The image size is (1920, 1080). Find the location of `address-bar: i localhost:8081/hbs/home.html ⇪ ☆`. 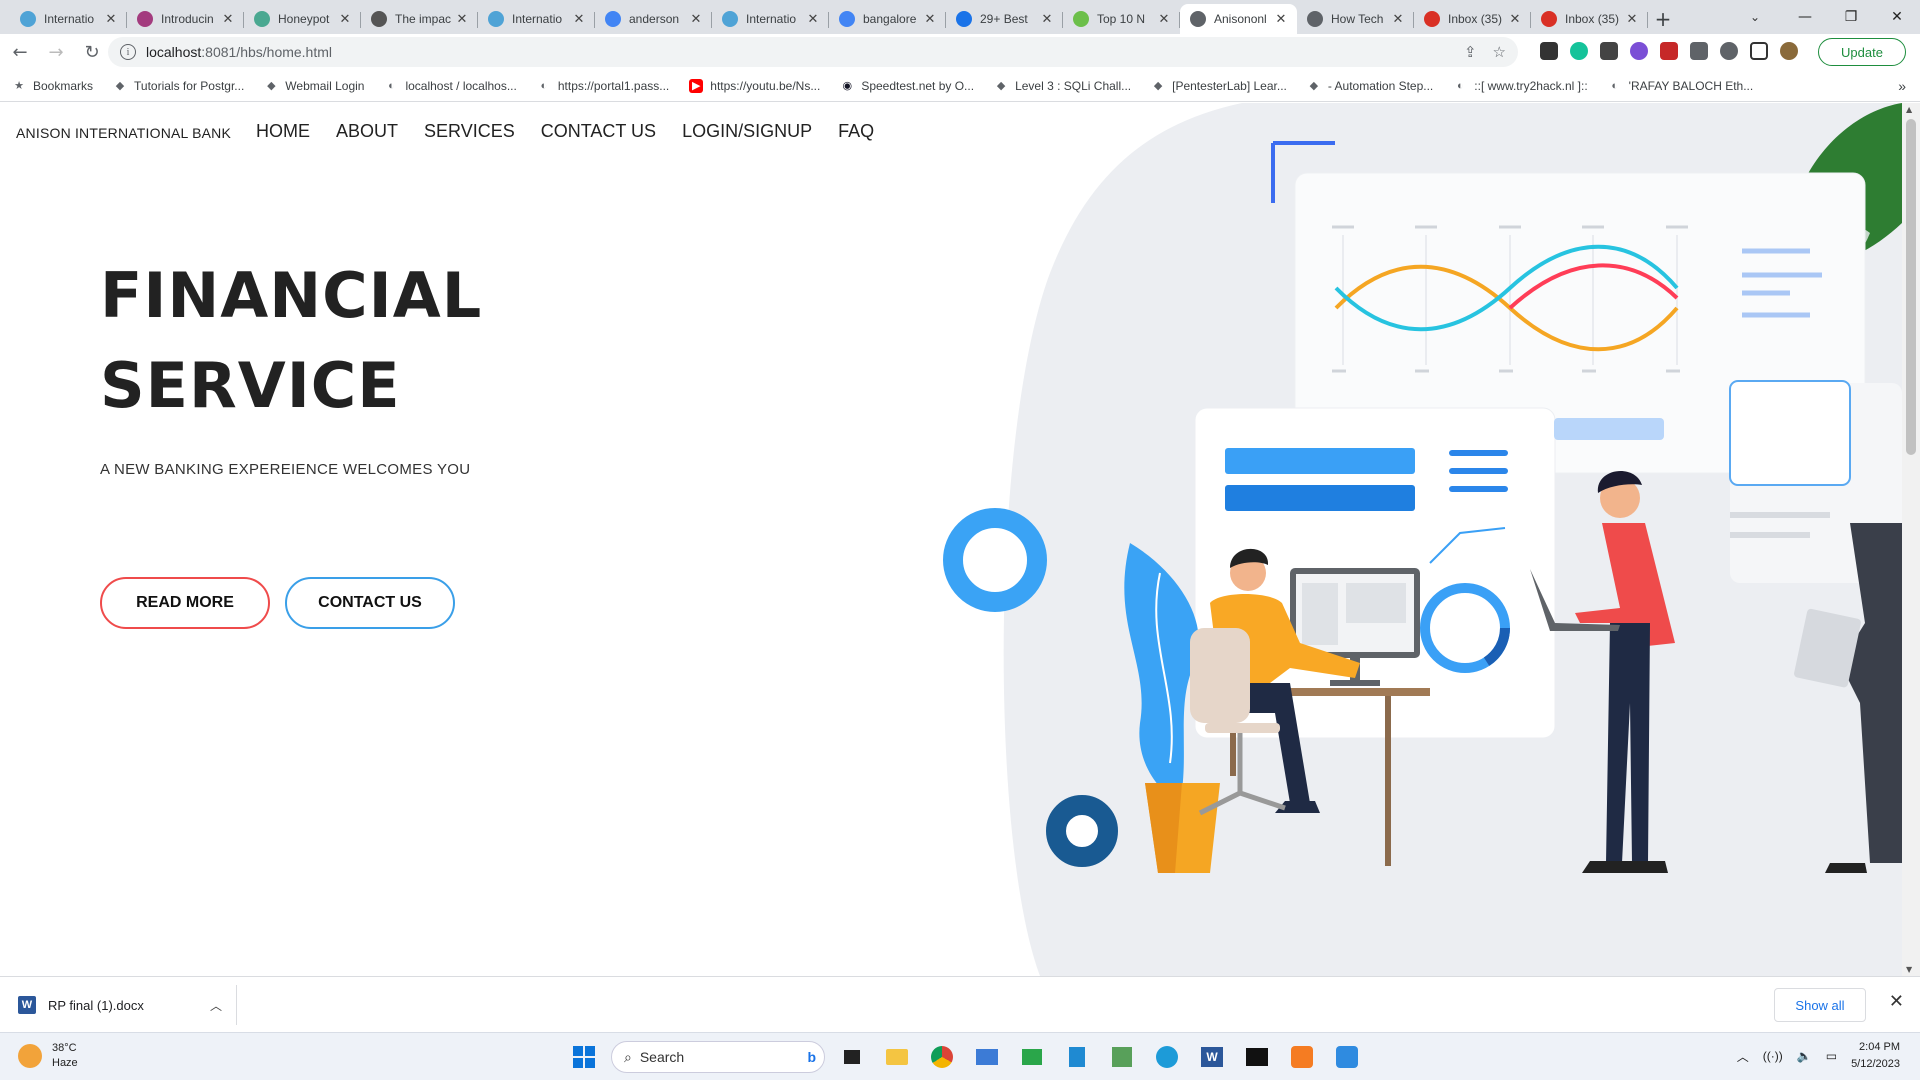

address-bar: i localhost:8081/hbs/home.html ⇪ ☆ is located at coordinates (813, 52).